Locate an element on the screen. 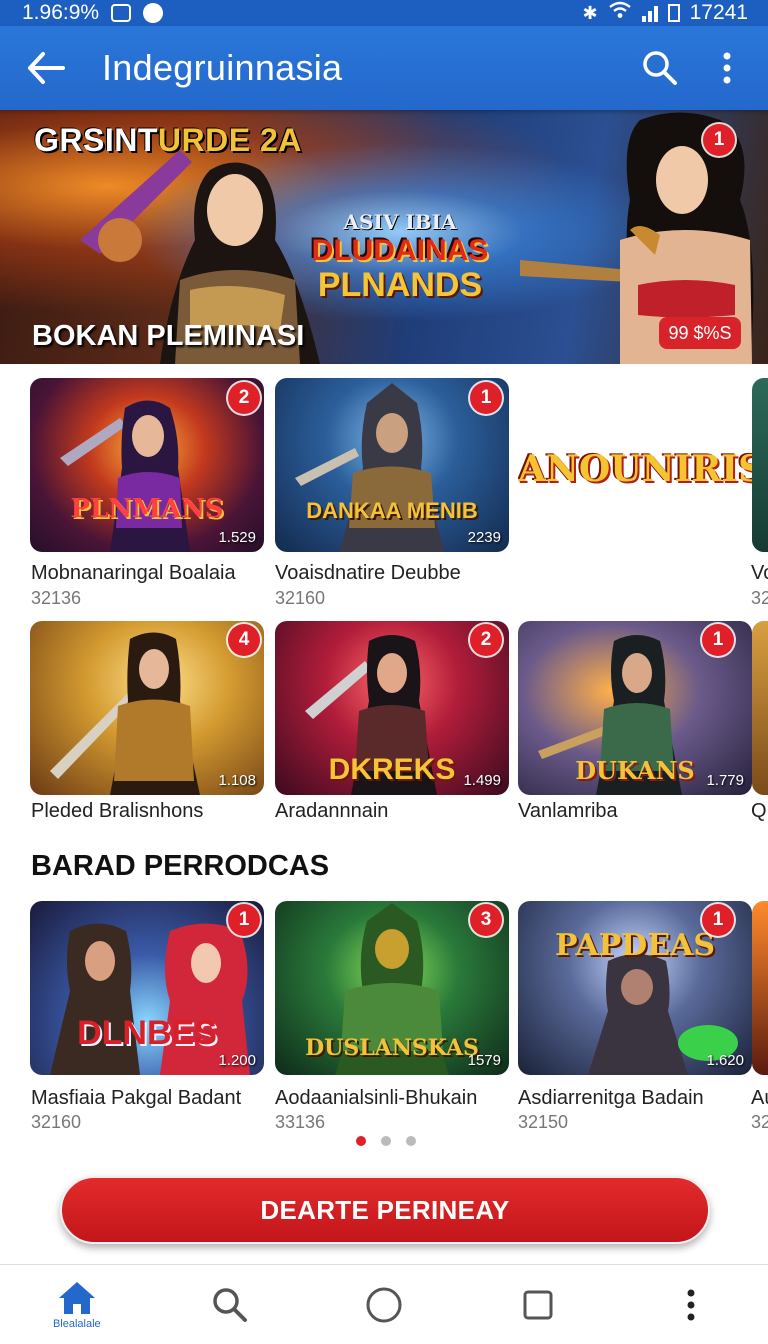 The height and width of the screenshot is (1344, 768). nav-home-circle is located at coordinates (384, 1304).